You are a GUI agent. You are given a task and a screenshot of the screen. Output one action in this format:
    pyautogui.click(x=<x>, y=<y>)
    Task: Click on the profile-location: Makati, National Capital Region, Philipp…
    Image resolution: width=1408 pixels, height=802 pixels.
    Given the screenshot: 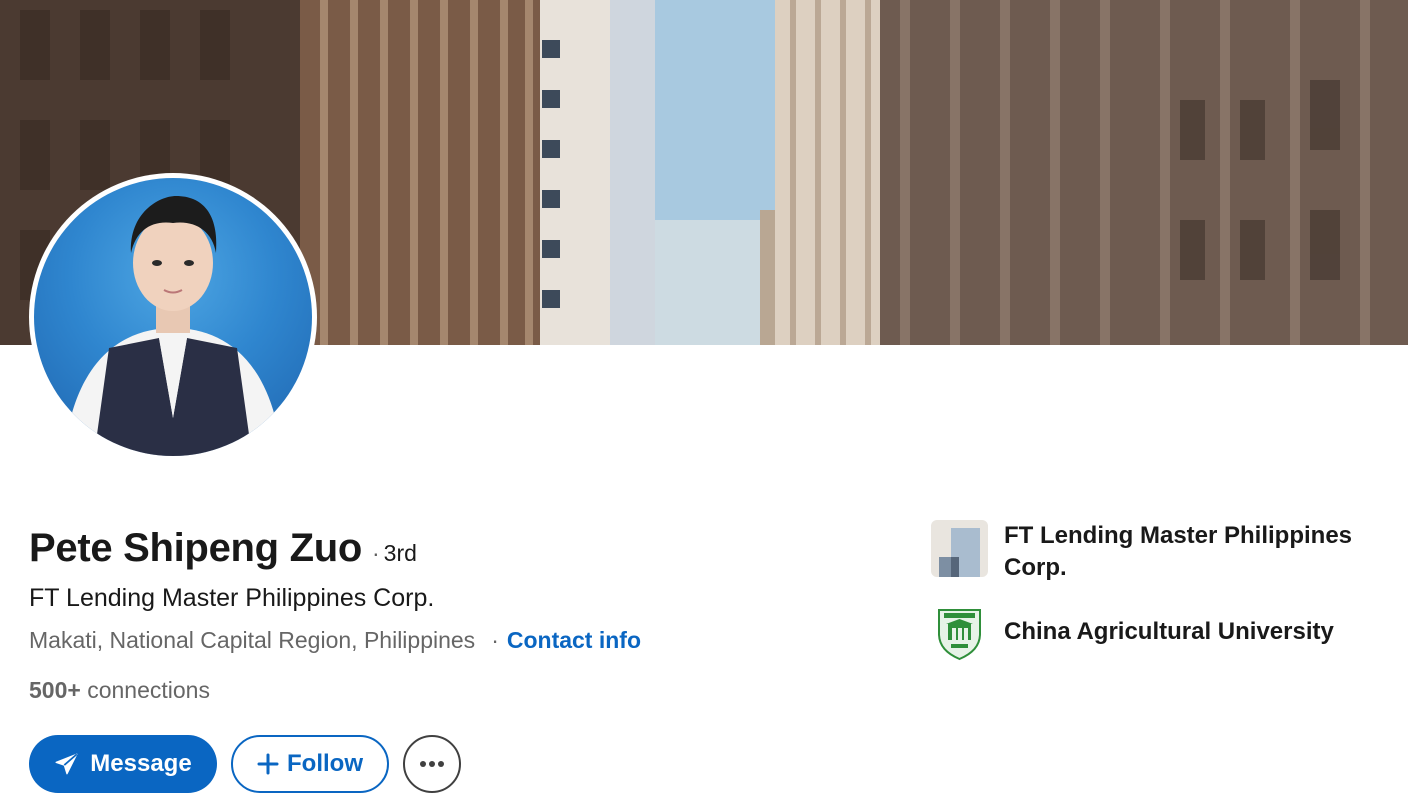 What is the action you would take?
    pyautogui.click(x=252, y=640)
    